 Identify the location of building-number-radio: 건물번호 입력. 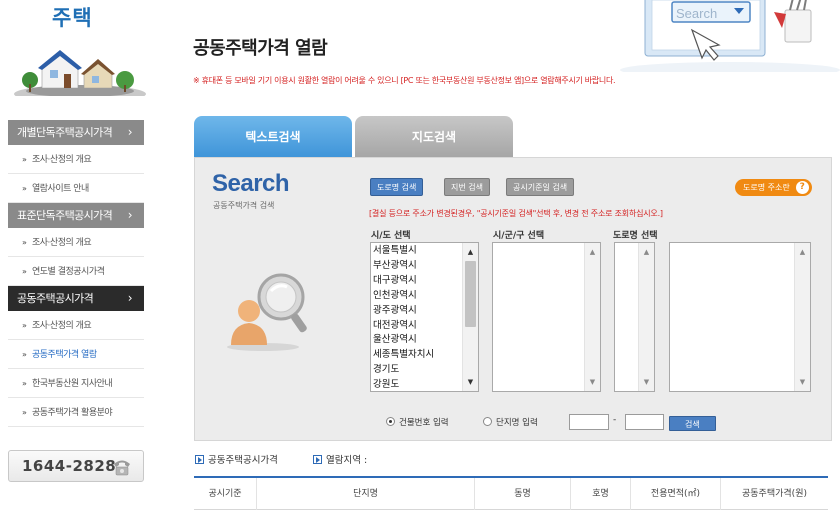
(417, 422).